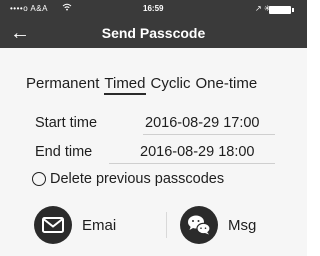 The height and width of the screenshot is (256, 320). What do you see at coordinates (202, 123) in the screenshot?
I see `start-time-value: 2016-08-29 17:00` at bounding box center [202, 123].